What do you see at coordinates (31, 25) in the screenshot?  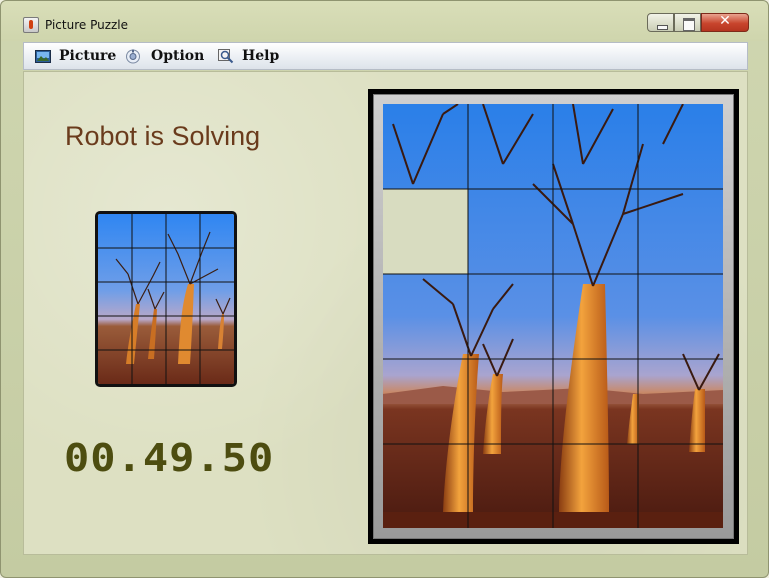 I see `java-app-icon` at bounding box center [31, 25].